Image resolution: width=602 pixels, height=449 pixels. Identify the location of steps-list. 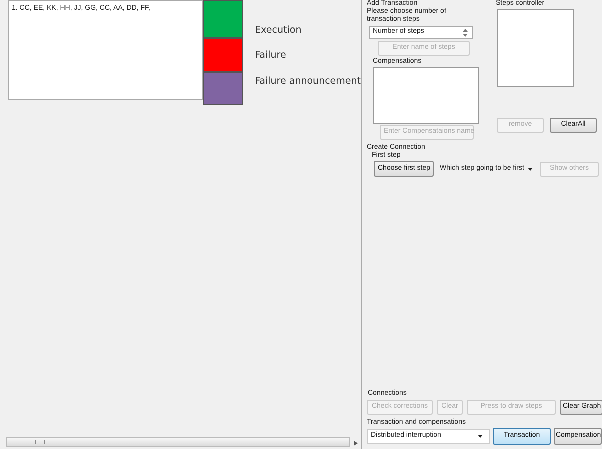
(535, 48).